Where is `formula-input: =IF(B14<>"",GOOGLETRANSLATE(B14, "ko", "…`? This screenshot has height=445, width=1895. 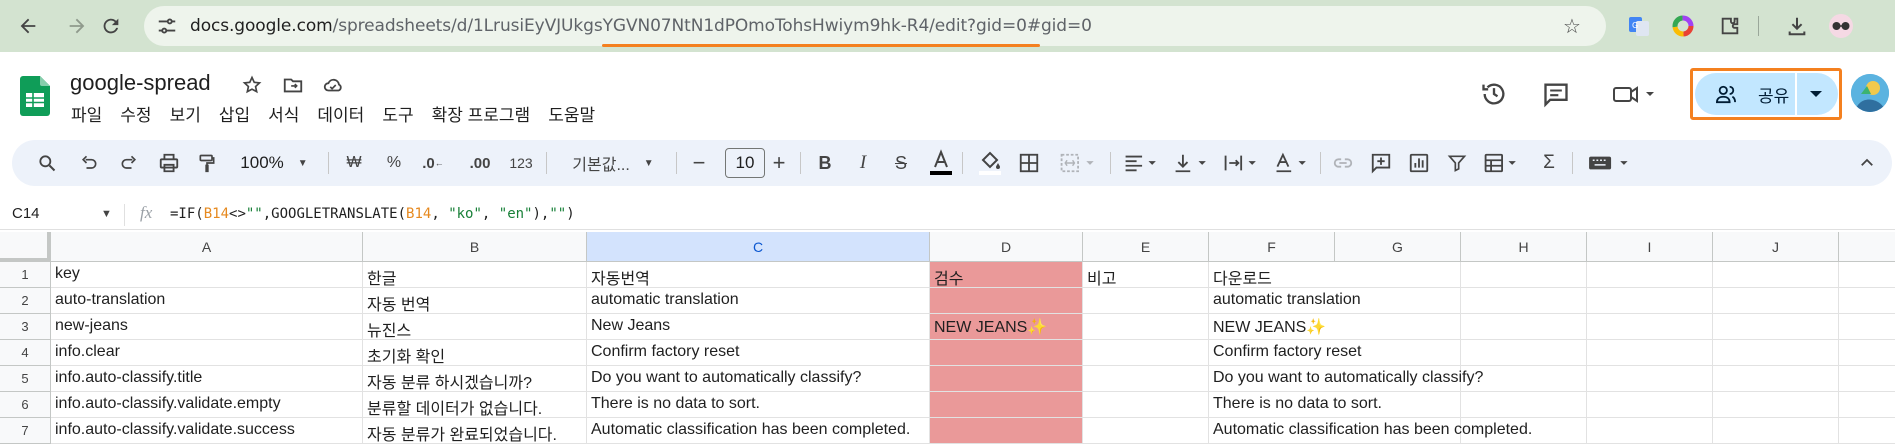 formula-input: =IF(B14<>"",GOOGLETRANSLATE(B14, "ko", "… is located at coordinates (372, 214).